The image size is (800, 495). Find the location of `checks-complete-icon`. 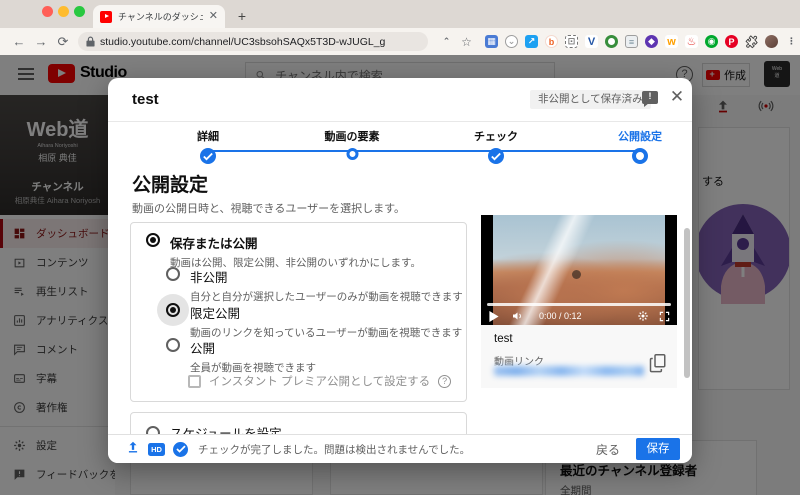

checks-complete-icon is located at coordinates (180, 449).